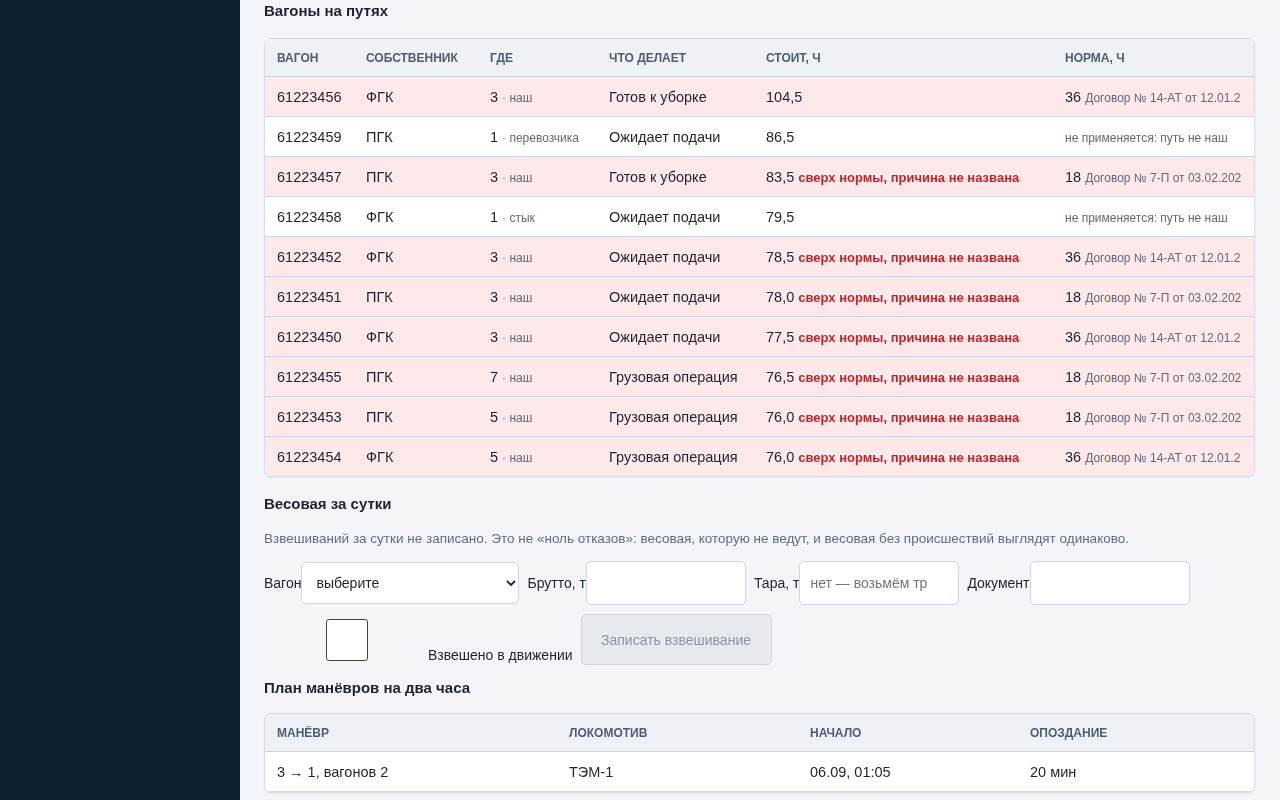  What do you see at coordinates (347, 640) in the screenshot?
I see `in-motion-checkbox` at bounding box center [347, 640].